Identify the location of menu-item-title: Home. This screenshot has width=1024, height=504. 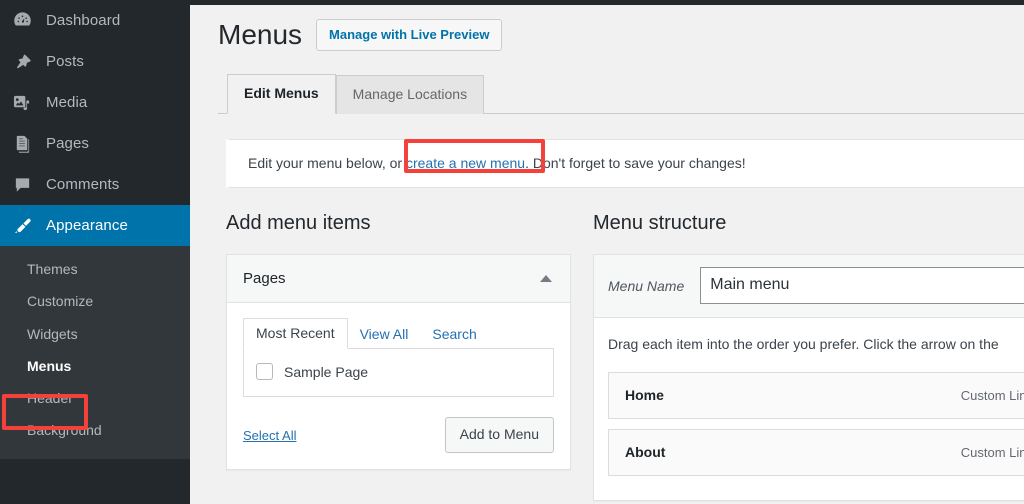
(644, 395).